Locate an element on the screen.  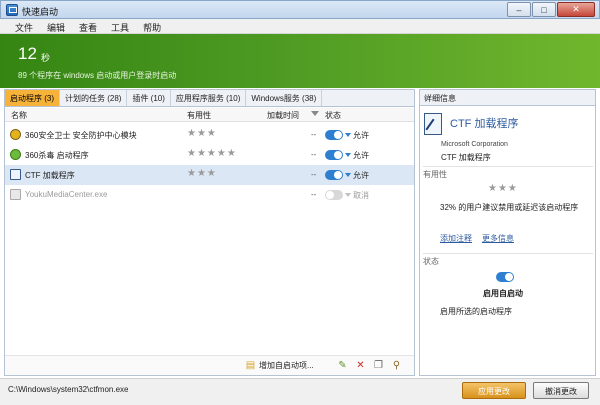
list-item: 360杀毒 启动程序 ★★★★★ -- 允许 is located at coordinates (209, 155).